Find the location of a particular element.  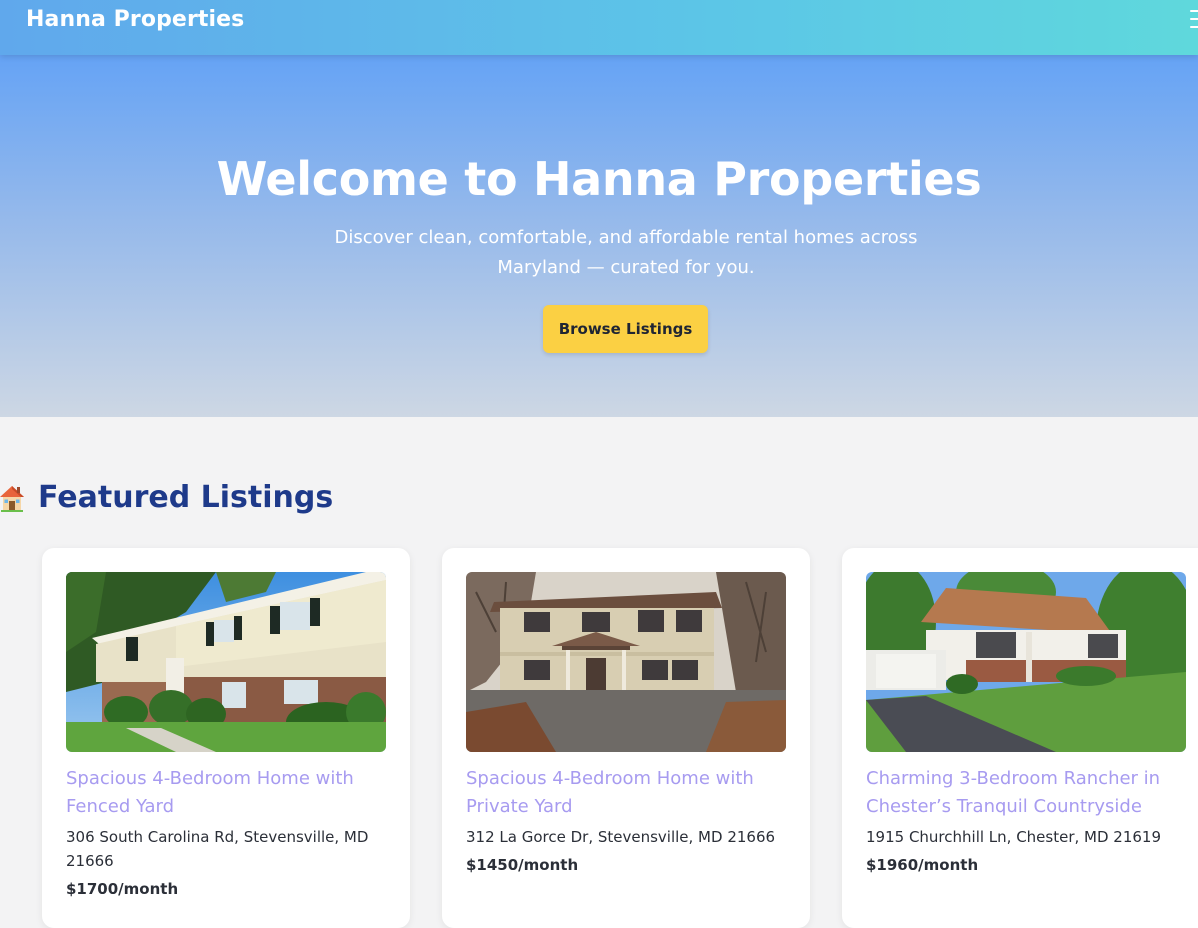

featured-listings-heading: Featured Listings is located at coordinates (166, 497).